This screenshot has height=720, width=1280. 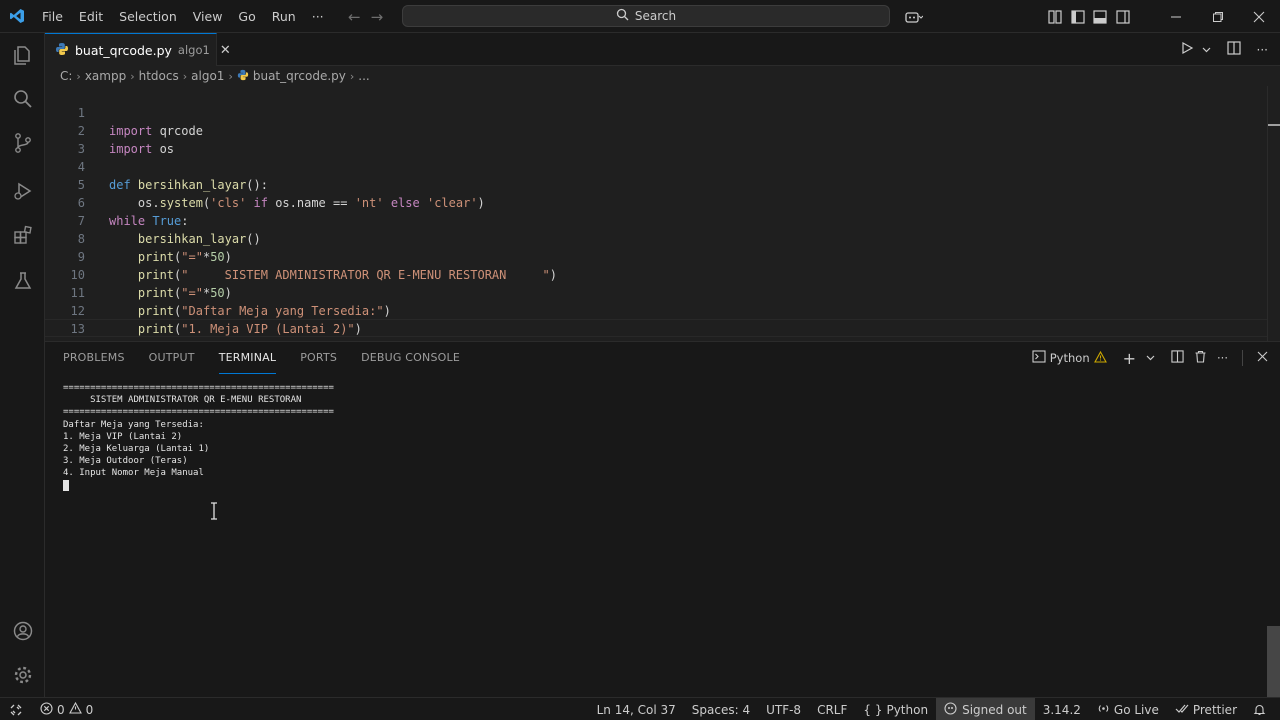 I want to click on breadcrumb-algo1: algo1, so click(x=207, y=76).